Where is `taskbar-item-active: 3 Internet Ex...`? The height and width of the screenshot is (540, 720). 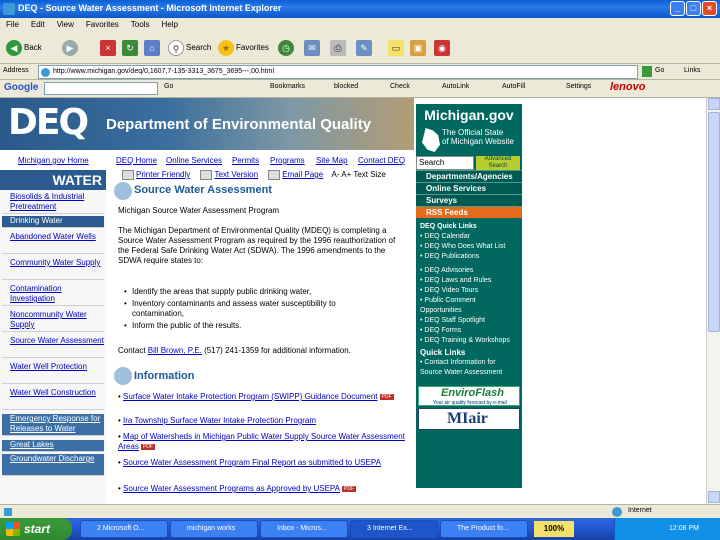
taskbar-item-active: 3 Internet Ex... is located at coordinates (394, 529).